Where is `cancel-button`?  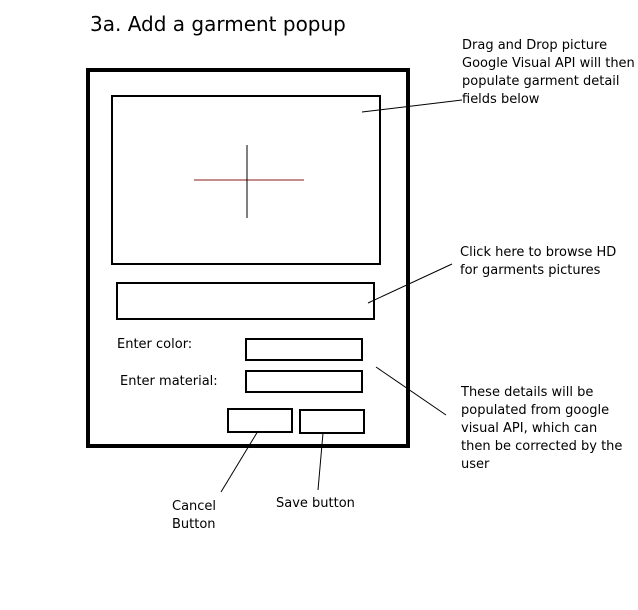 cancel-button is located at coordinates (260, 420).